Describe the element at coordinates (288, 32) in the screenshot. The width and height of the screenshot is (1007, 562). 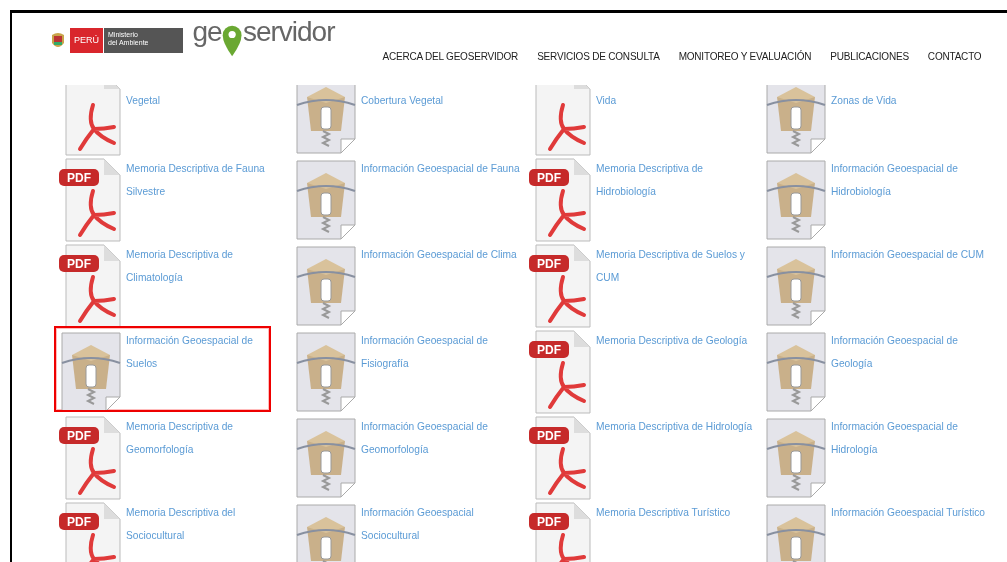
I see `logo-text: servidor` at that location.